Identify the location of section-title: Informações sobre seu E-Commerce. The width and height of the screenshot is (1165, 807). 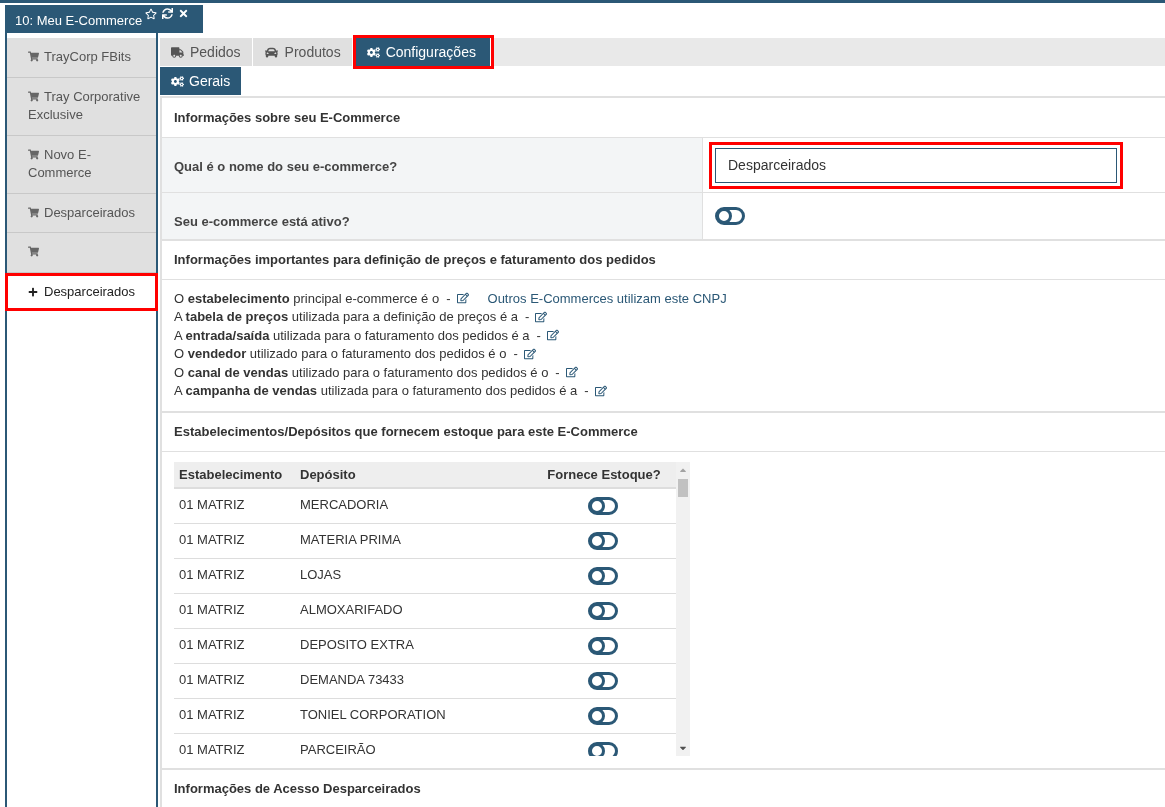
(287, 117).